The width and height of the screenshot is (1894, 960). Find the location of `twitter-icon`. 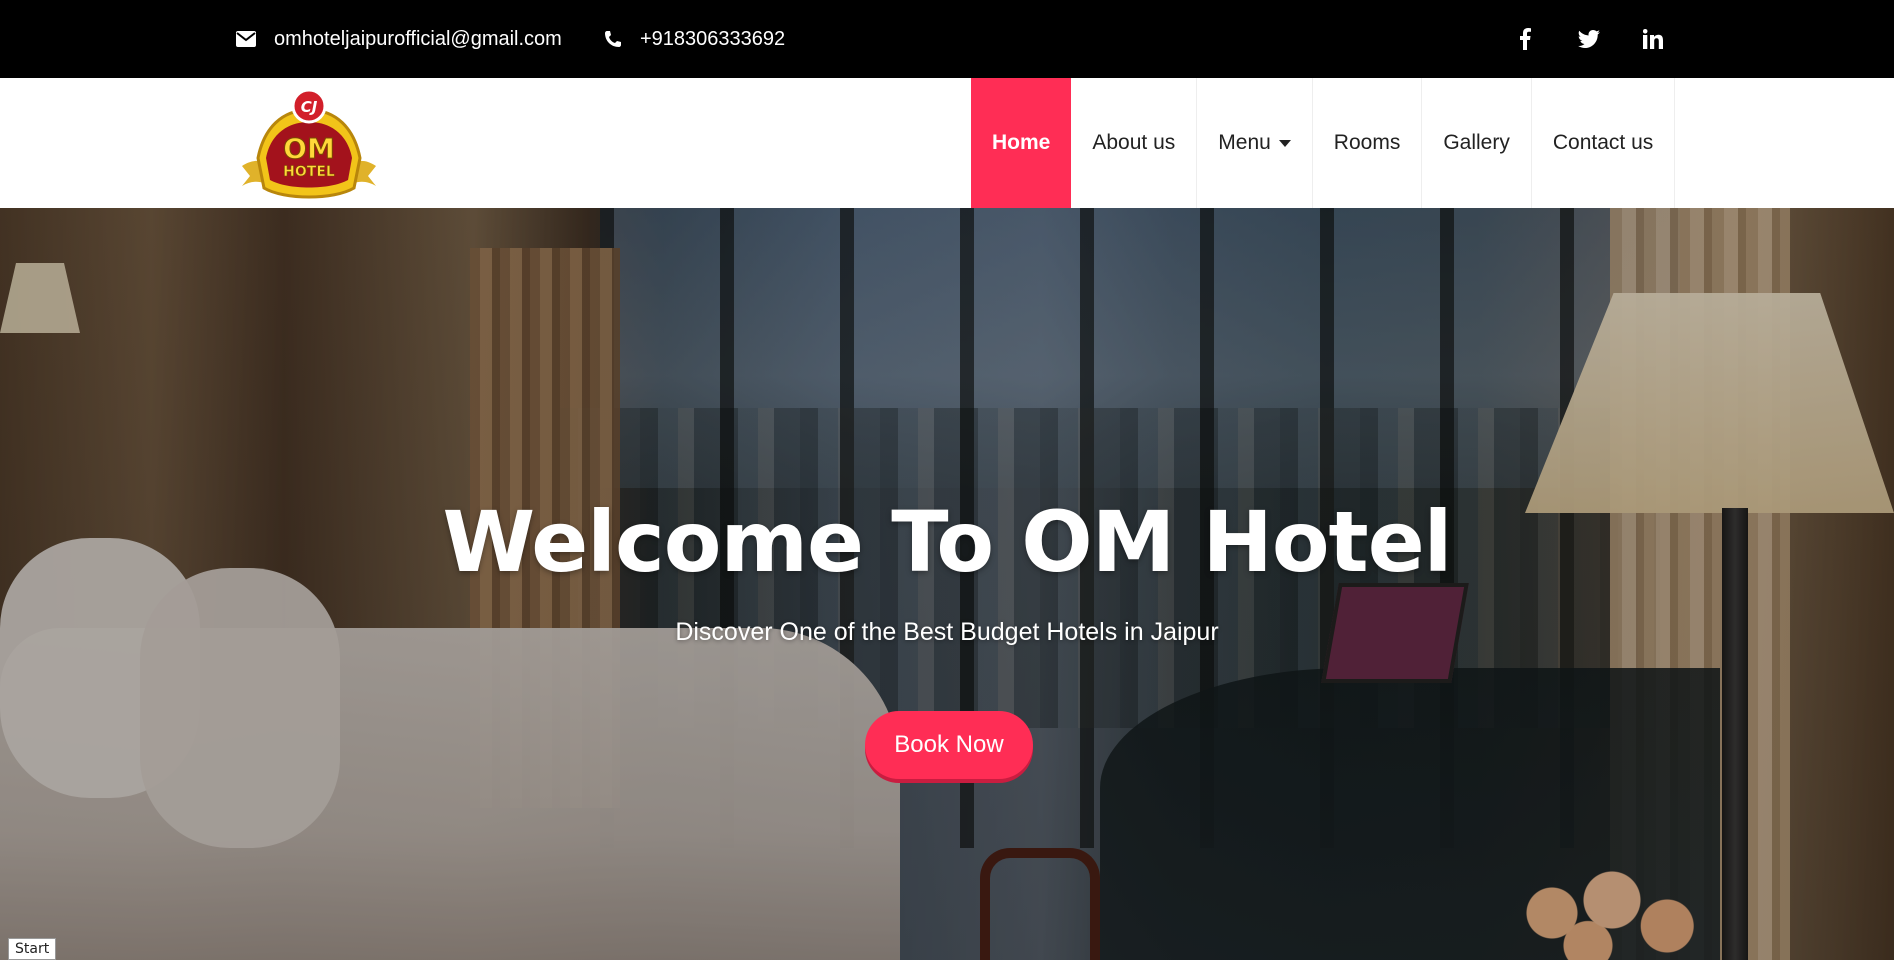

twitter-icon is located at coordinates (1589, 39).